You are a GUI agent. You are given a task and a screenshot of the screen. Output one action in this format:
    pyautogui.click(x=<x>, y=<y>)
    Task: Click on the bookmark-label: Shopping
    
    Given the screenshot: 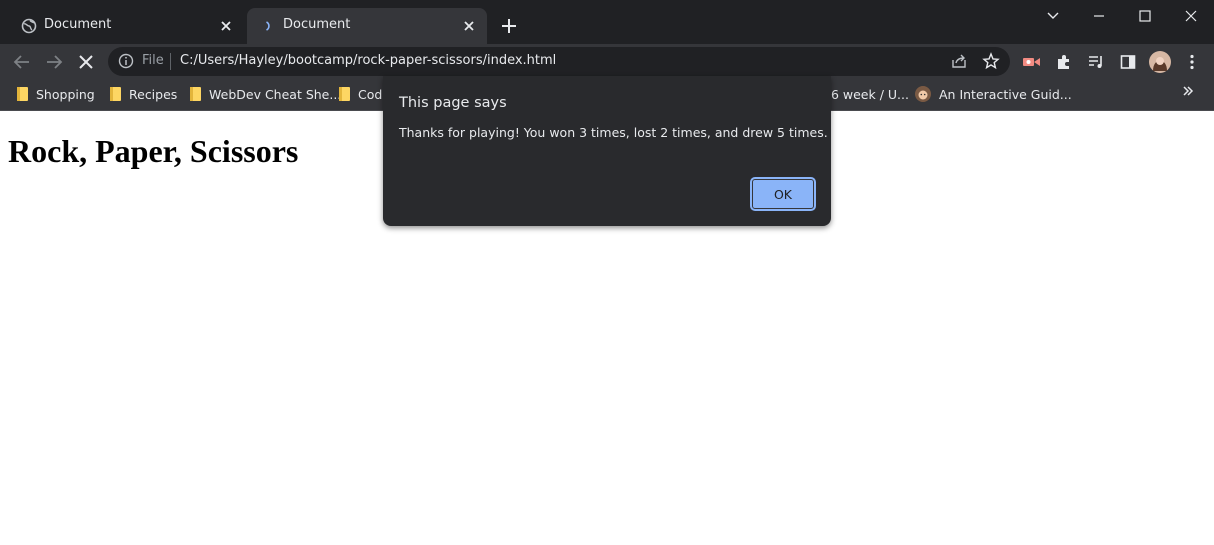 What is the action you would take?
    pyautogui.click(x=65, y=94)
    